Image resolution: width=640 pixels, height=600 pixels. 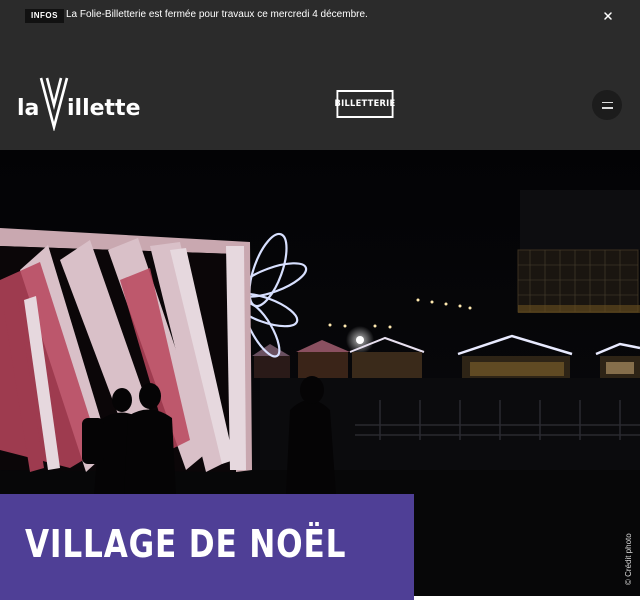 I want to click on bottom-divider, so click(x=527, y=598).